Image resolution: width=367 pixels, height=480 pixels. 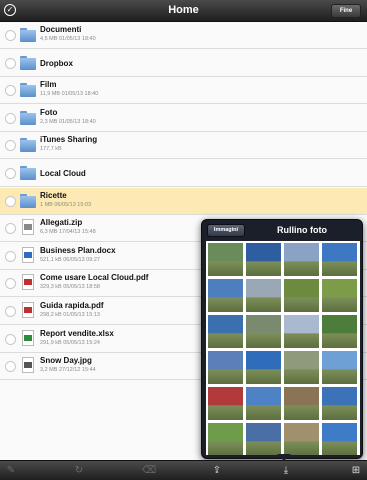 What do you see at coordinates (53, 195) in the screenshot?
I see `file-name: Ricette` at bounding box center [53, 195].